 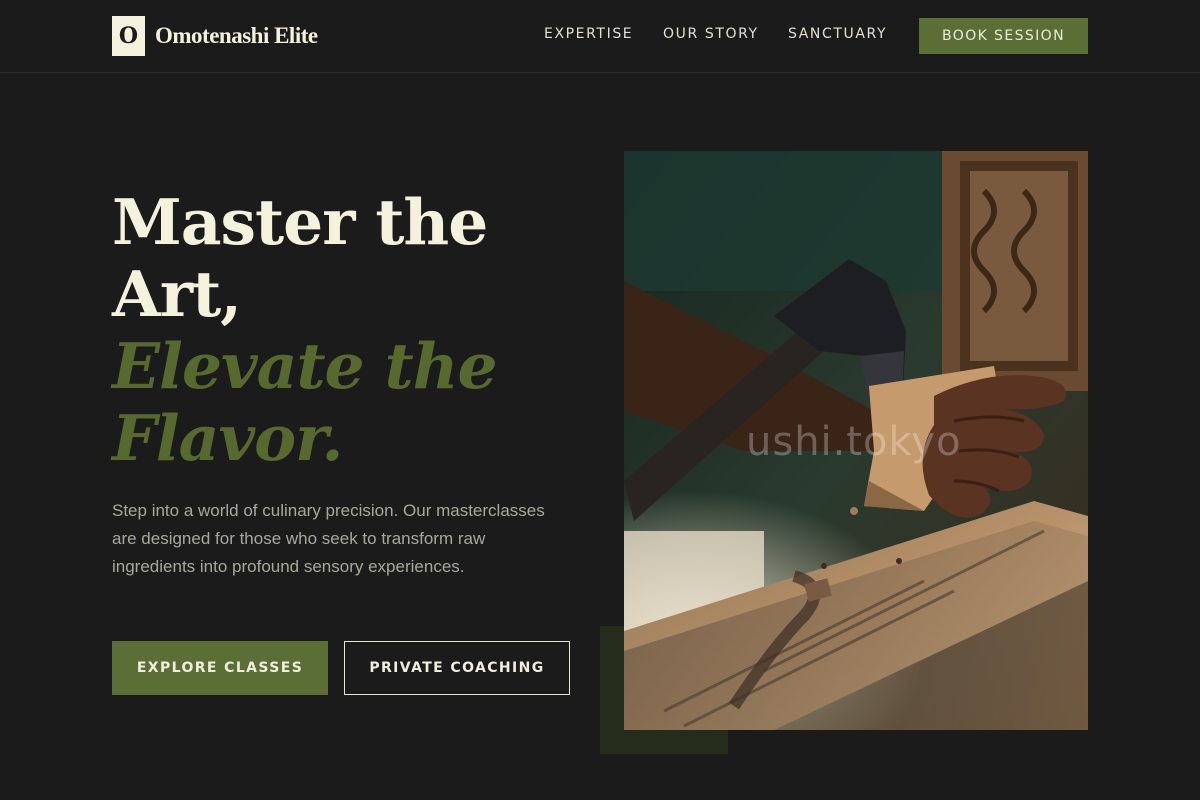 What do you see at coordinates (1003, 36) in the screenshot?
I see `book-session-button: BOOK SESSION` at bounding box center [1003, 36].